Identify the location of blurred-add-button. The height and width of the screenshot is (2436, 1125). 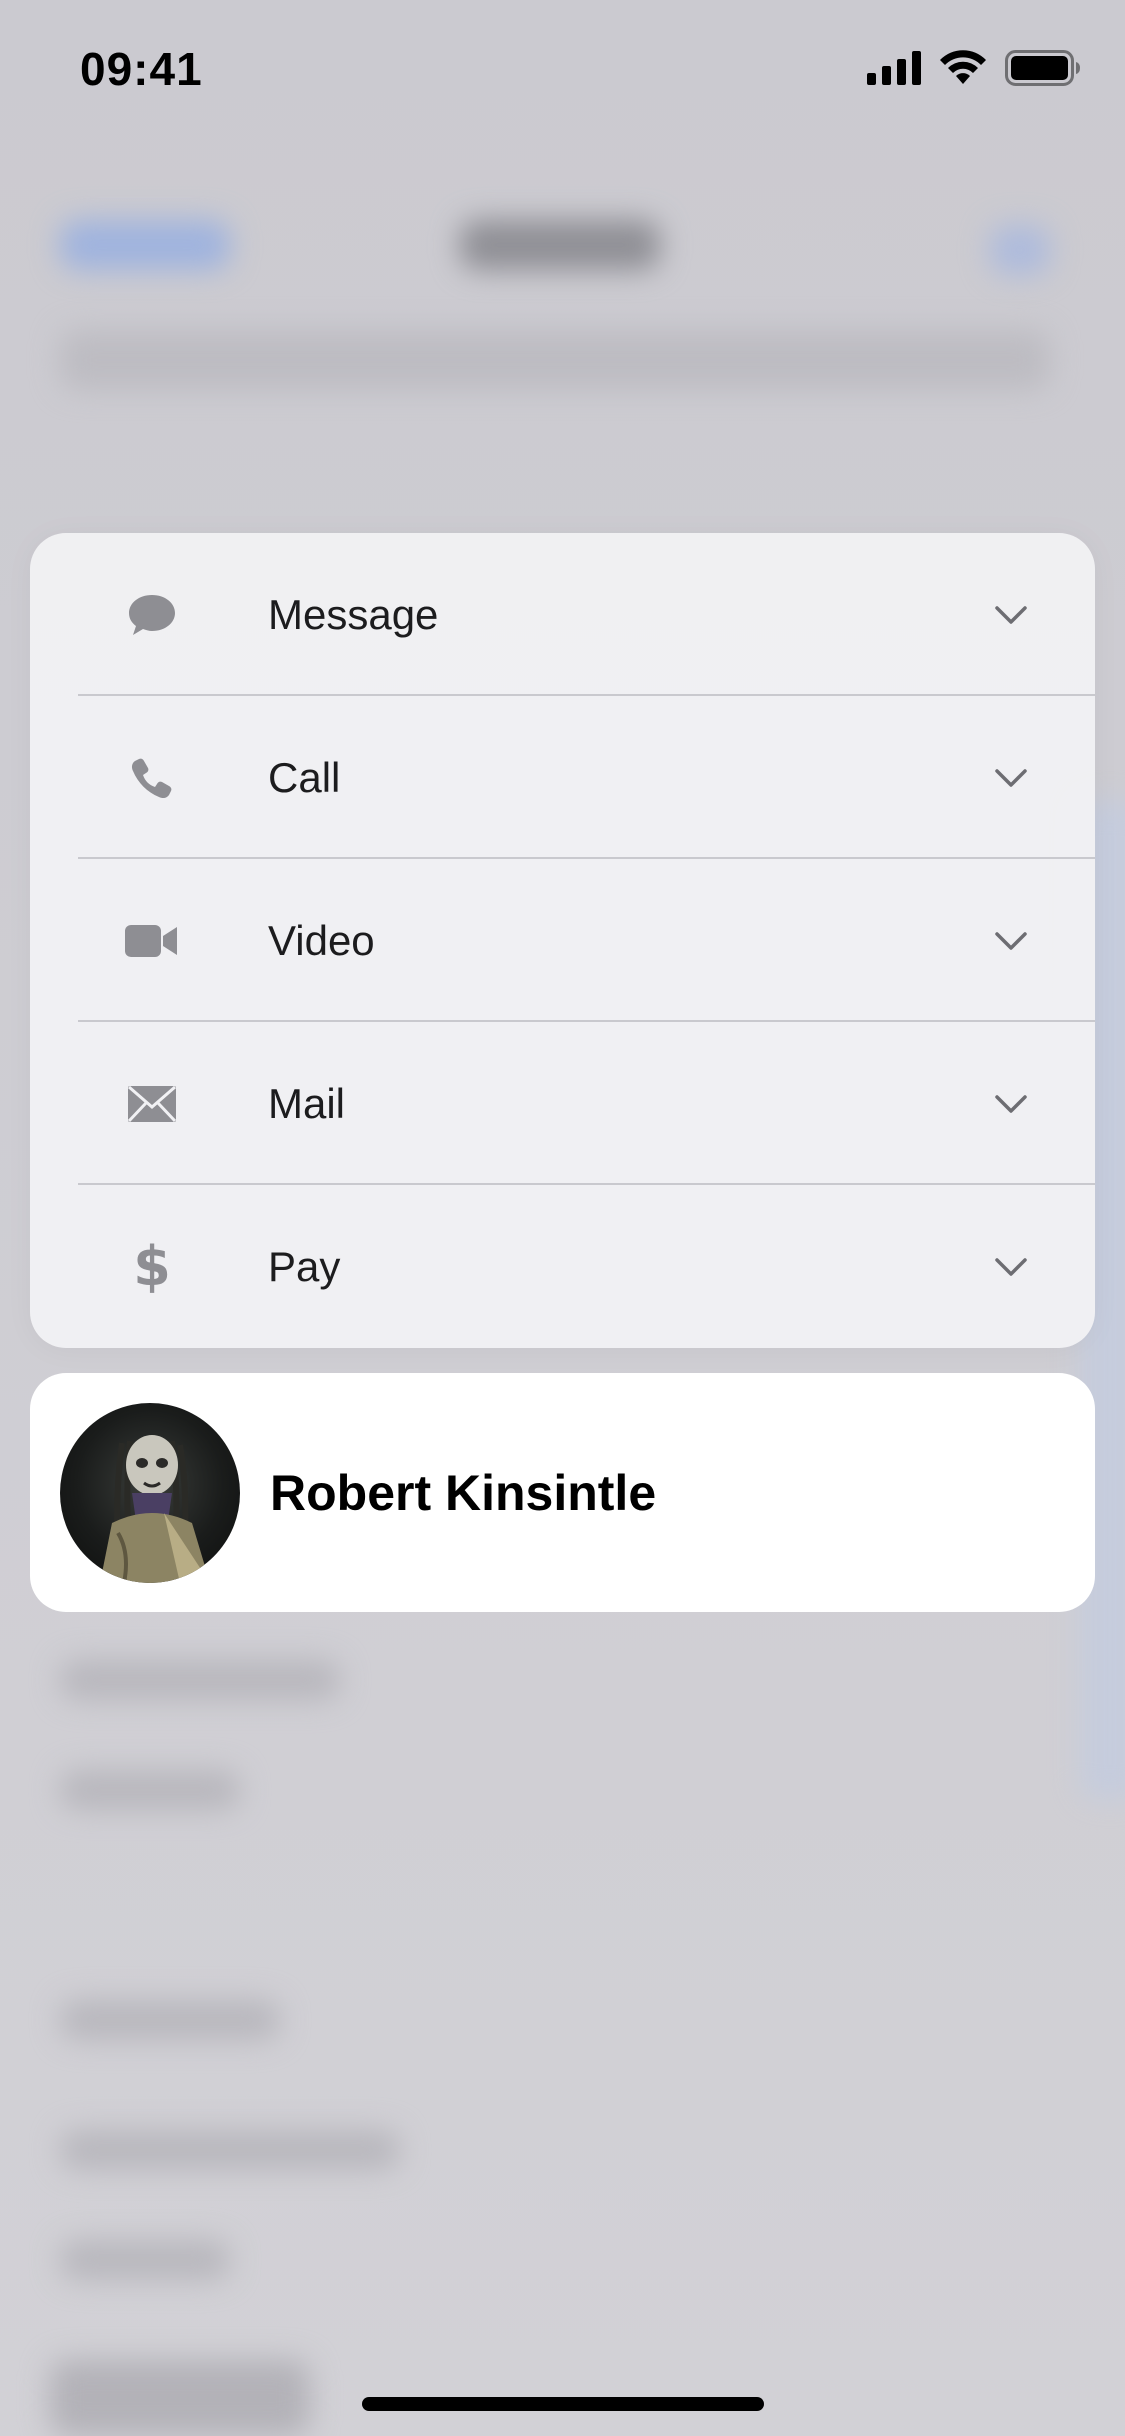
(1020, 250).